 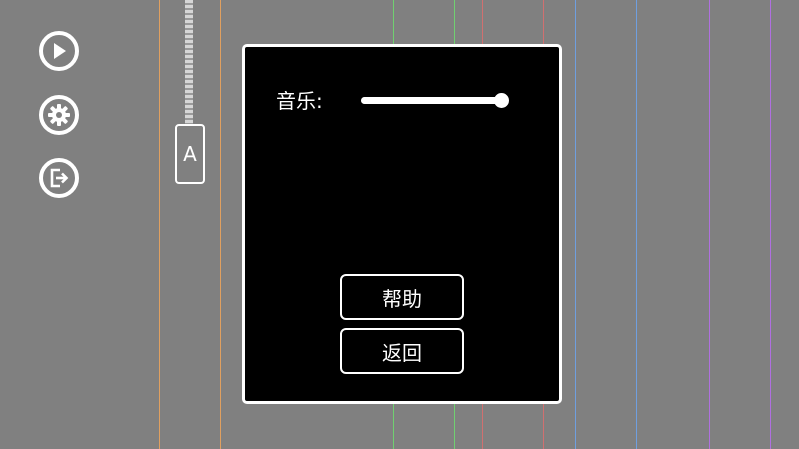 I want to click on zipper-track, so click(x=189, y=62).